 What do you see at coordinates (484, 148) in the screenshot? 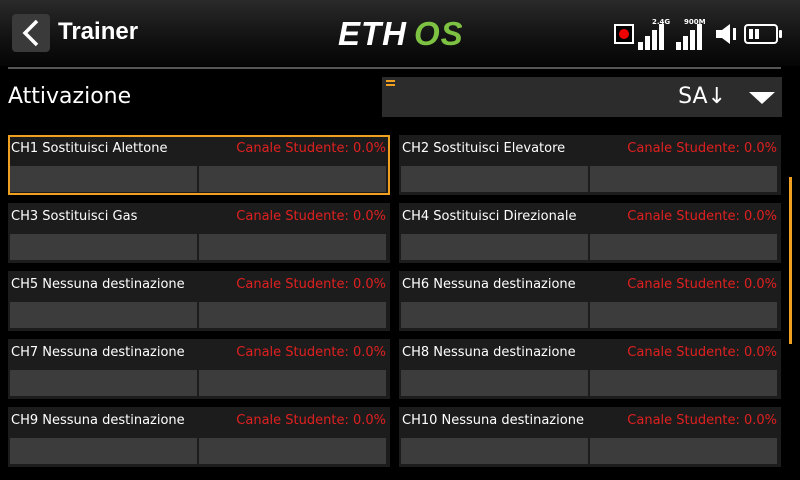
I see `channel-name: CH2 Sostituisci Elevatore` at bounding box center [484, 148].